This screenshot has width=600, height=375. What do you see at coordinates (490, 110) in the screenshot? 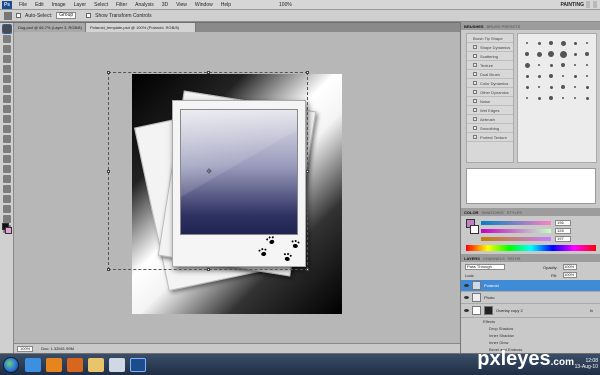
I see `brush-option-item: Wet Edges` at bounding box center [490, 110].